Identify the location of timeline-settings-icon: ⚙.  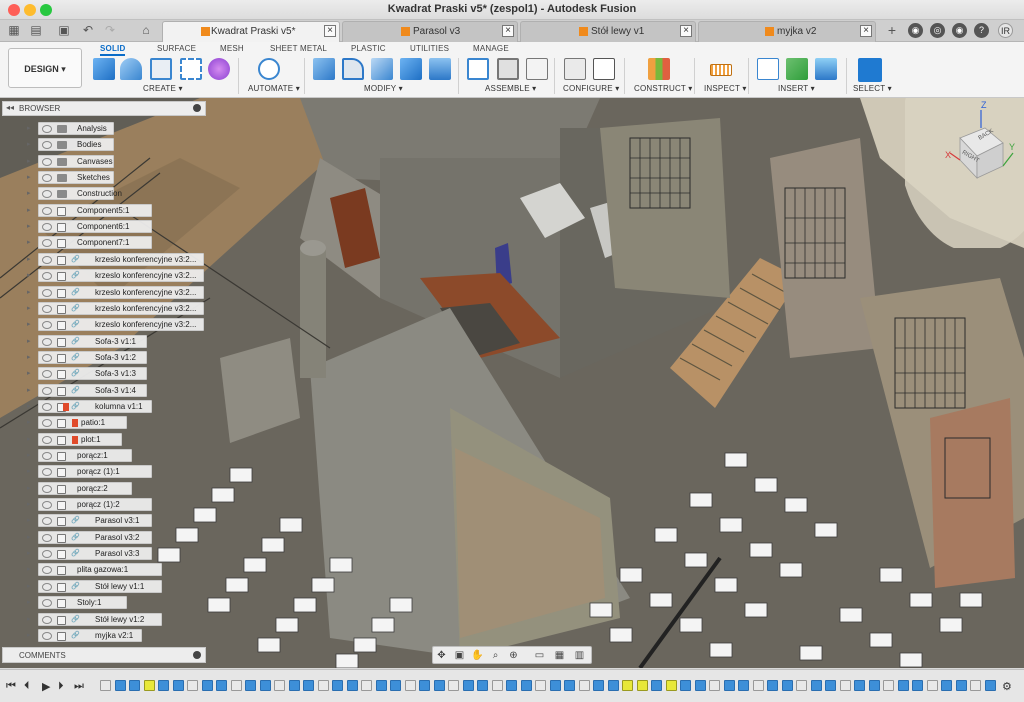
(1007, 686).